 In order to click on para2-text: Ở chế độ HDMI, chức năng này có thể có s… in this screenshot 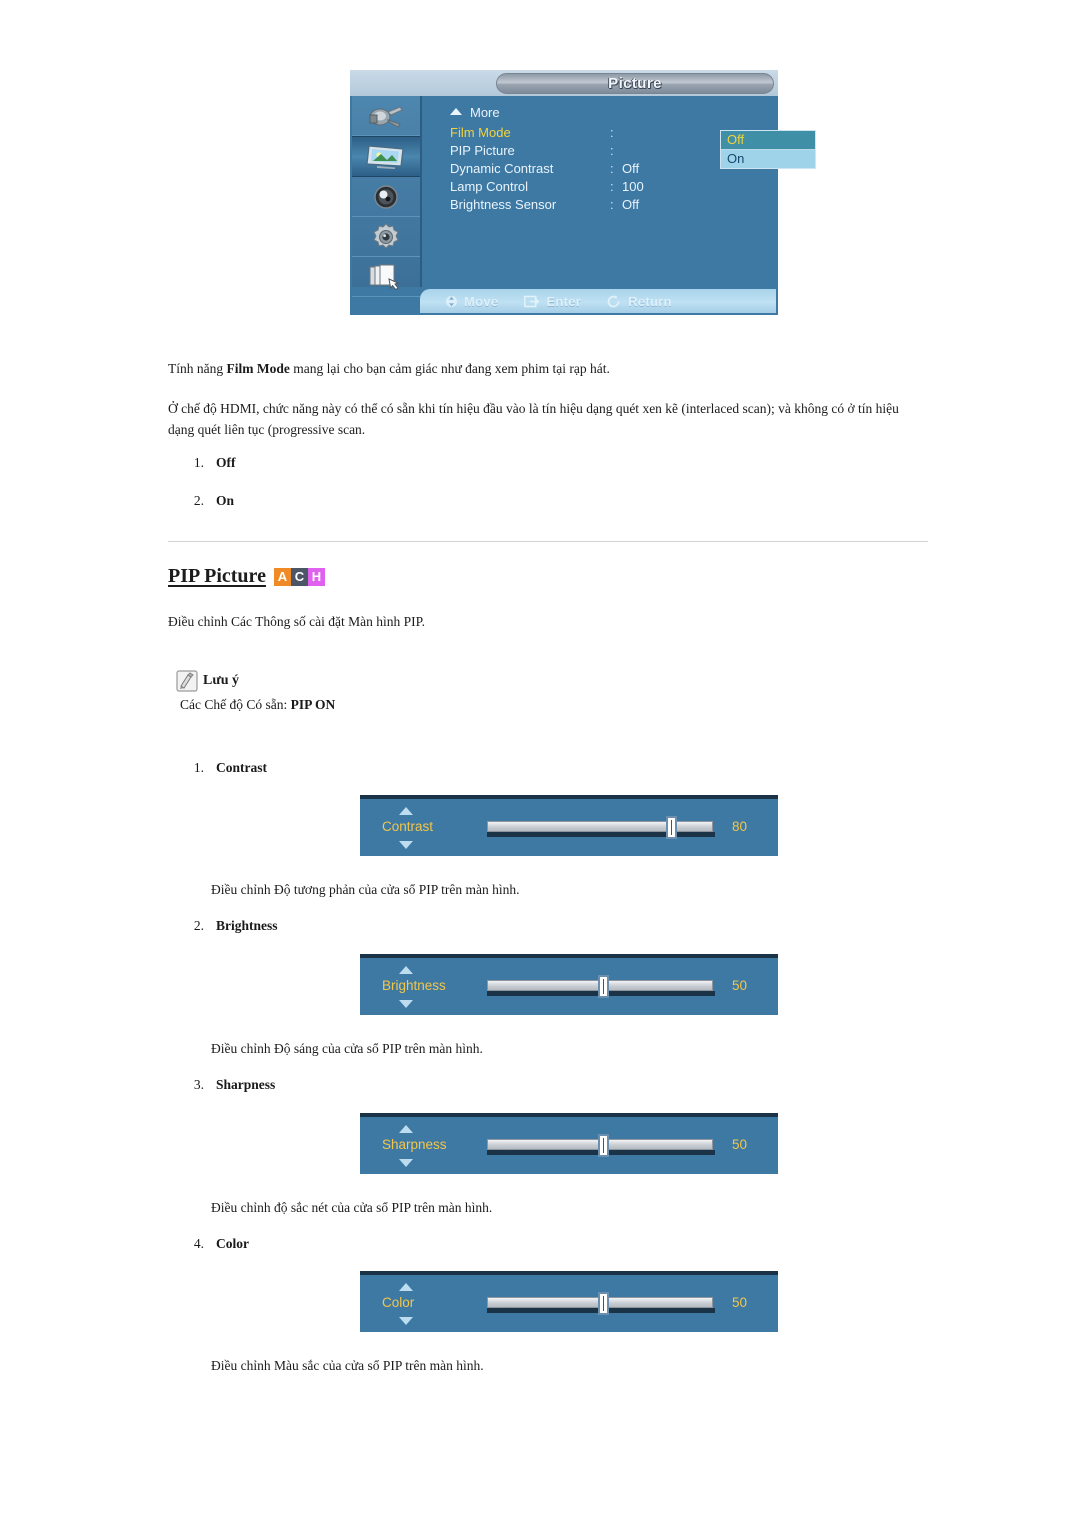, I will do `click(533, 419)`.